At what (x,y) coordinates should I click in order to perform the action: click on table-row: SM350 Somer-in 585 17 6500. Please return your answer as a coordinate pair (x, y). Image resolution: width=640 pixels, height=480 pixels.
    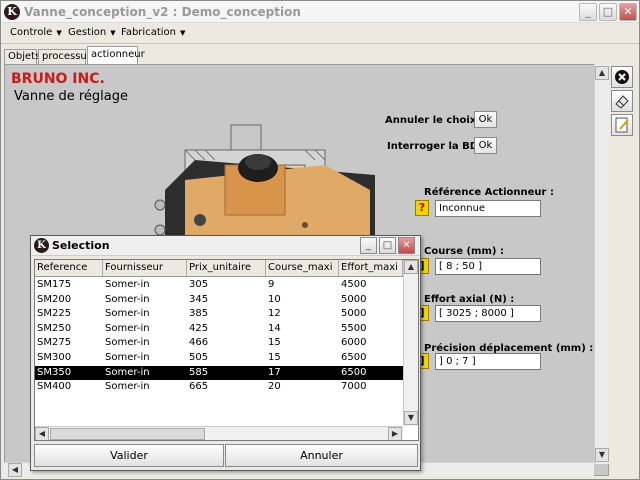
    Looking at the image, I should click on (220, 372).